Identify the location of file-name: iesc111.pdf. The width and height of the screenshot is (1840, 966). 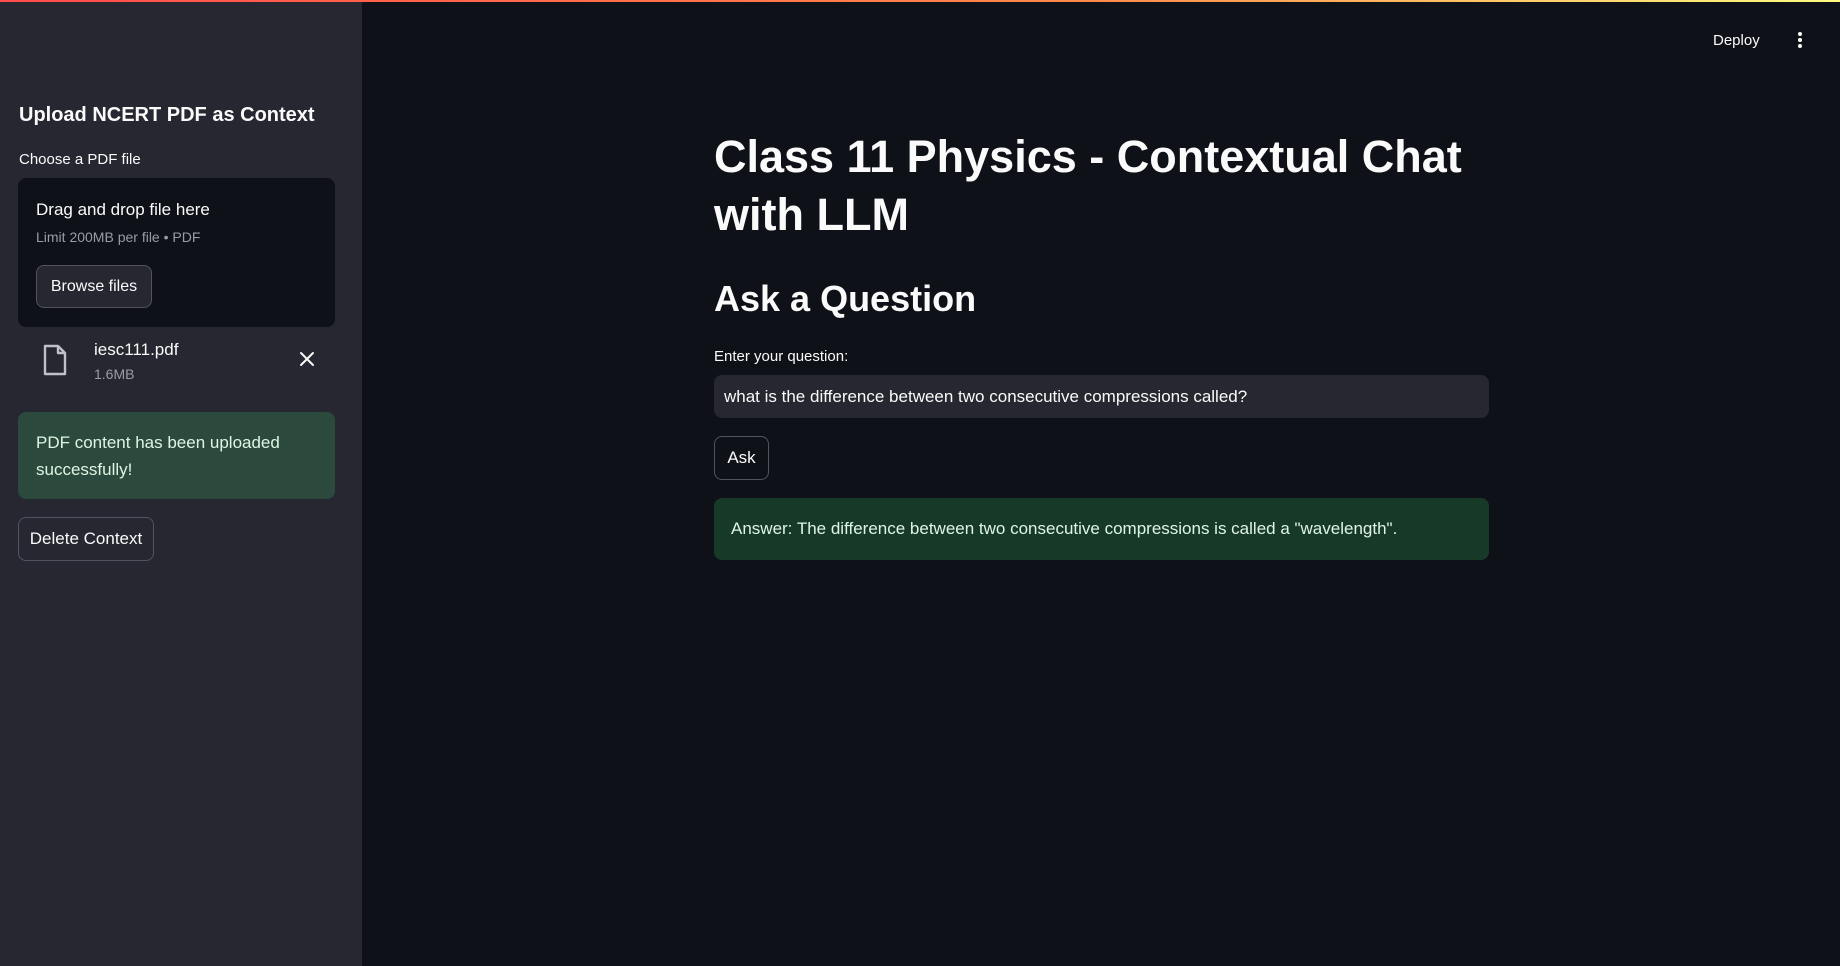
(136, 349).